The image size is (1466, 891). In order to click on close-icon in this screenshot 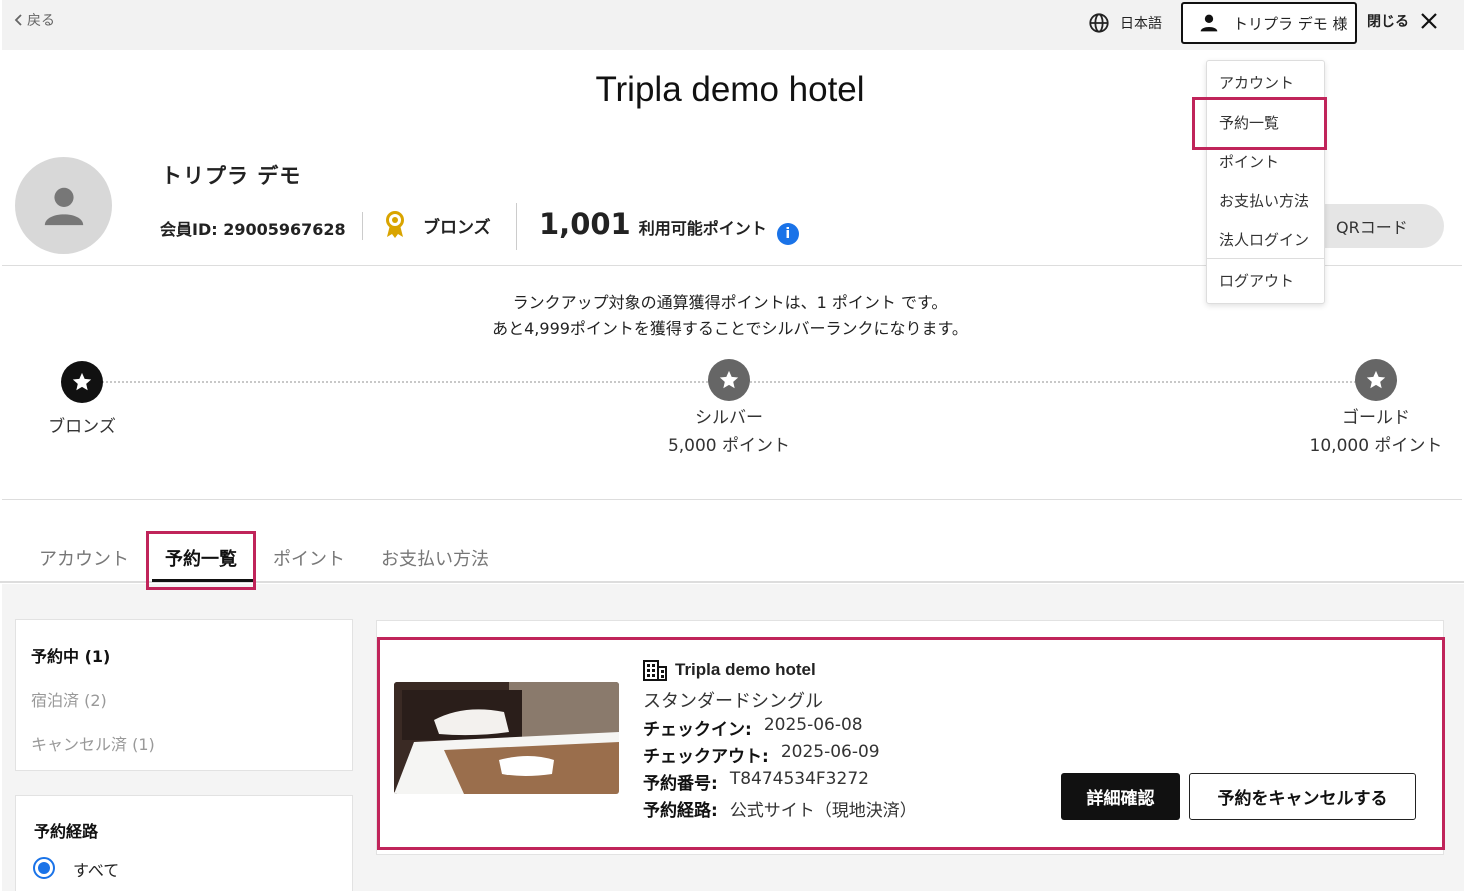, I will do `click(1429, 21)`.